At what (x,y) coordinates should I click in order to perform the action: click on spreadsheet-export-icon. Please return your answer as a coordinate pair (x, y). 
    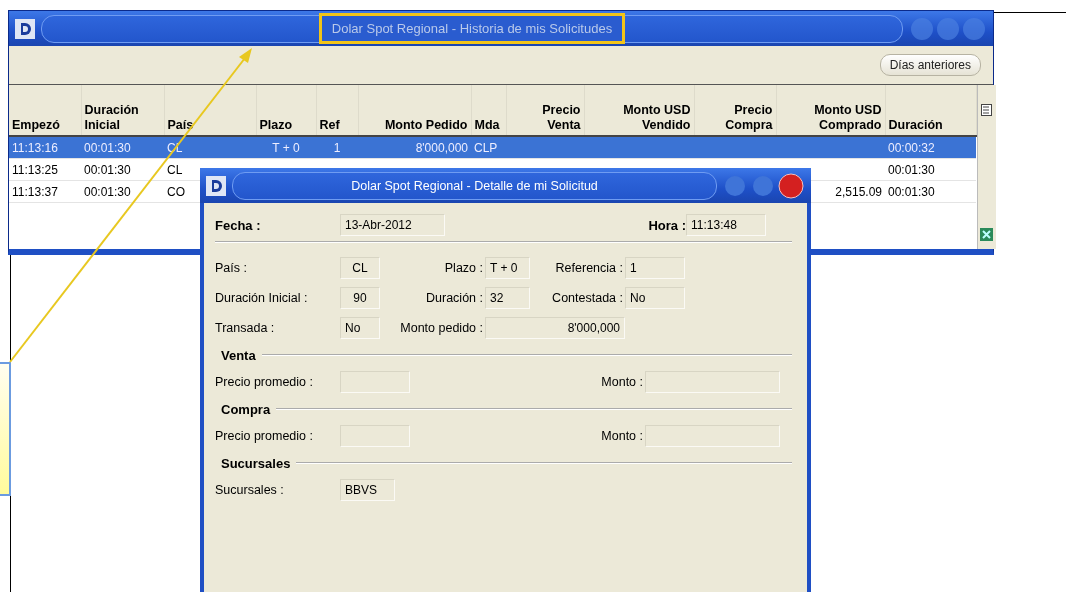
    Looking at the image, I should click on (986, 234).